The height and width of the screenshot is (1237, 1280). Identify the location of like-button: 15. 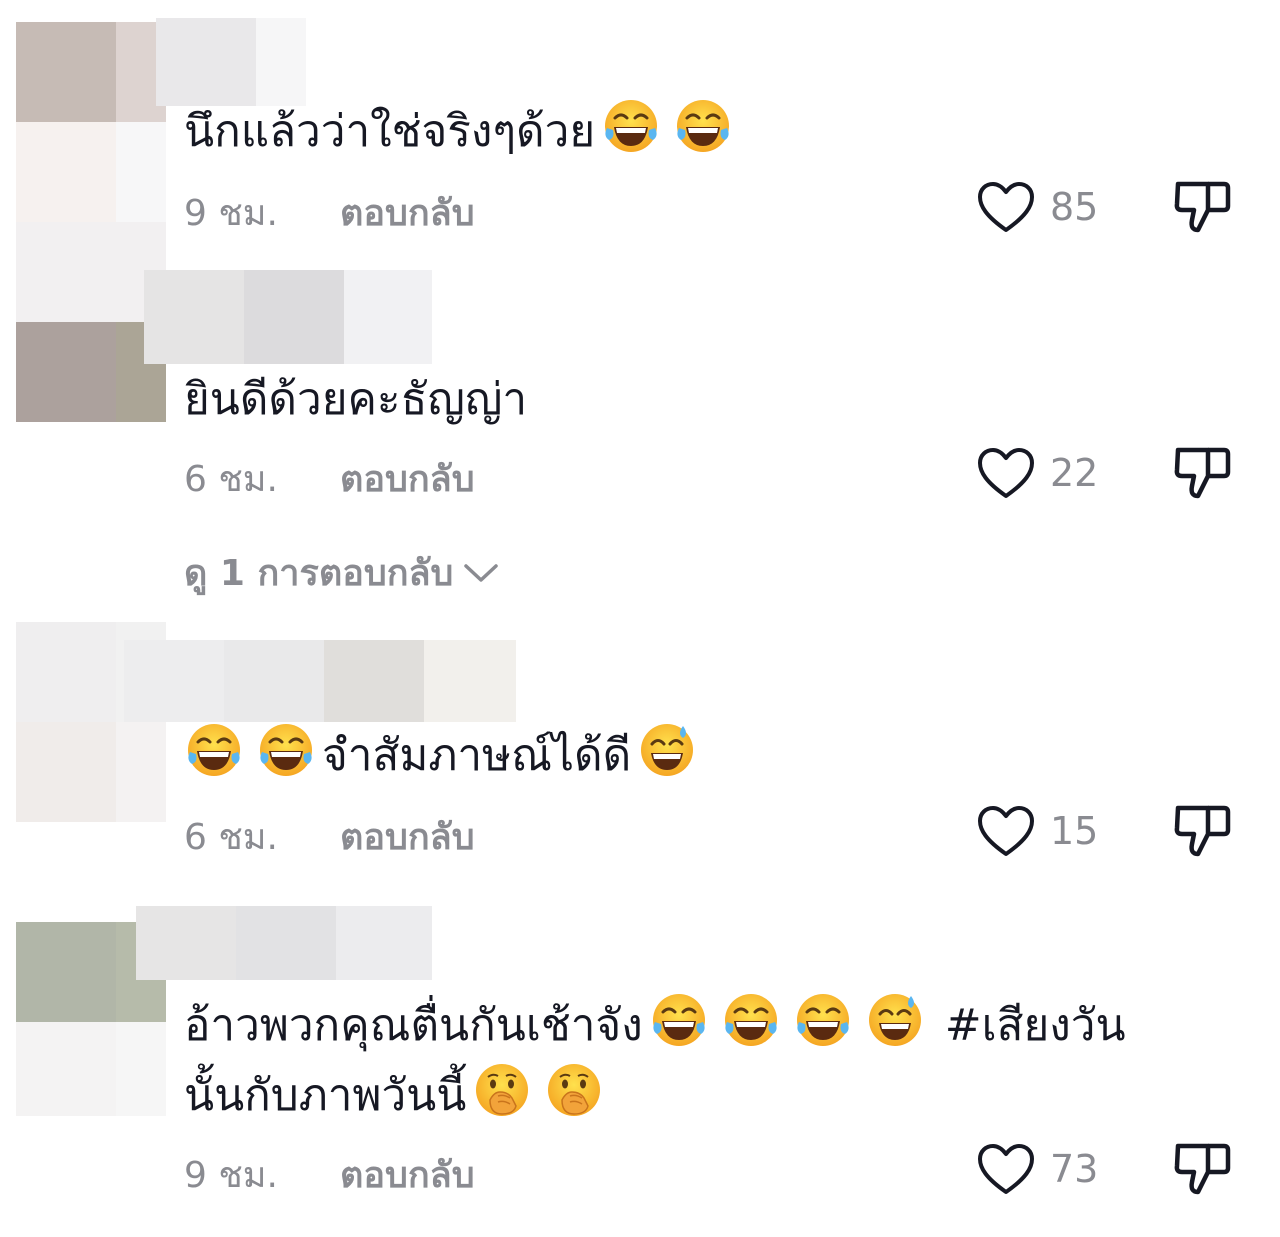
(1037, 831).